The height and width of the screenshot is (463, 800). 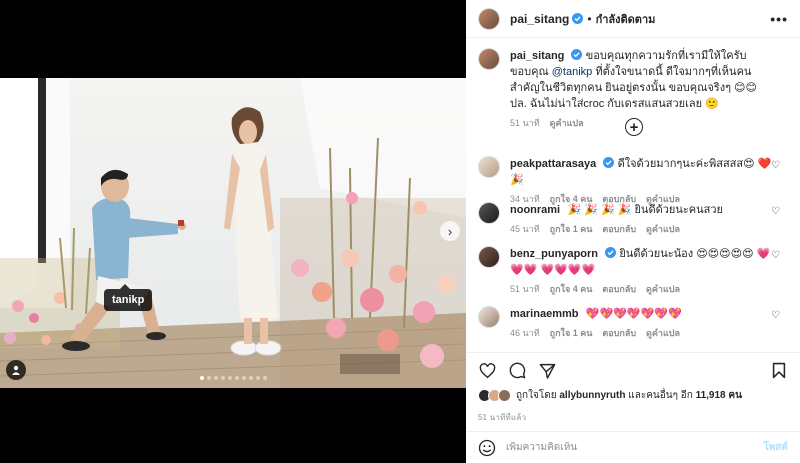 What do you see at coordinates (571, 289) in the screenshot?
I see `comment-likes: ถูกใจ 4 คน` at bounding box center [571, 289].